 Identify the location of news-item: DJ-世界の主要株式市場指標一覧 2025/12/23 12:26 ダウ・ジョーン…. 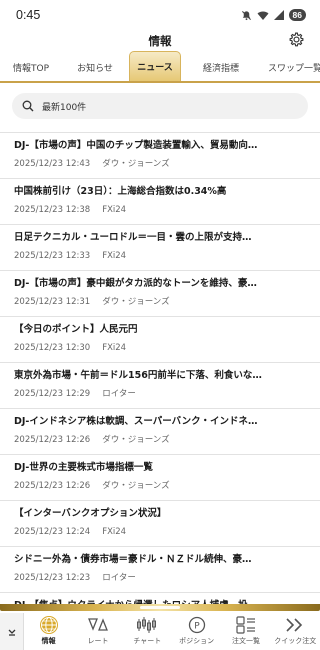
(160, 478).